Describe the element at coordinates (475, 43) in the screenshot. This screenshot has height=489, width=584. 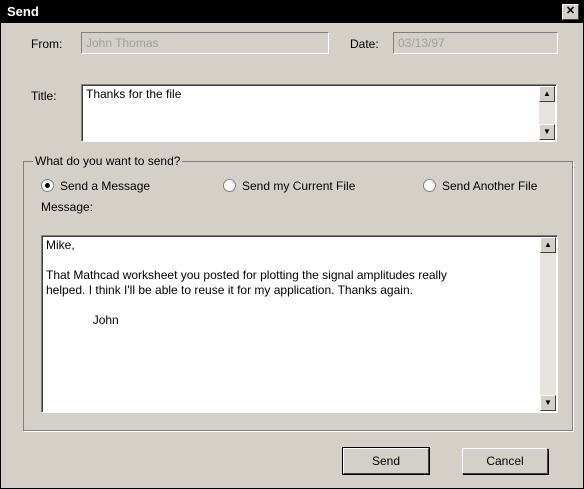
I see `date-field: 03/13/97` at that location.